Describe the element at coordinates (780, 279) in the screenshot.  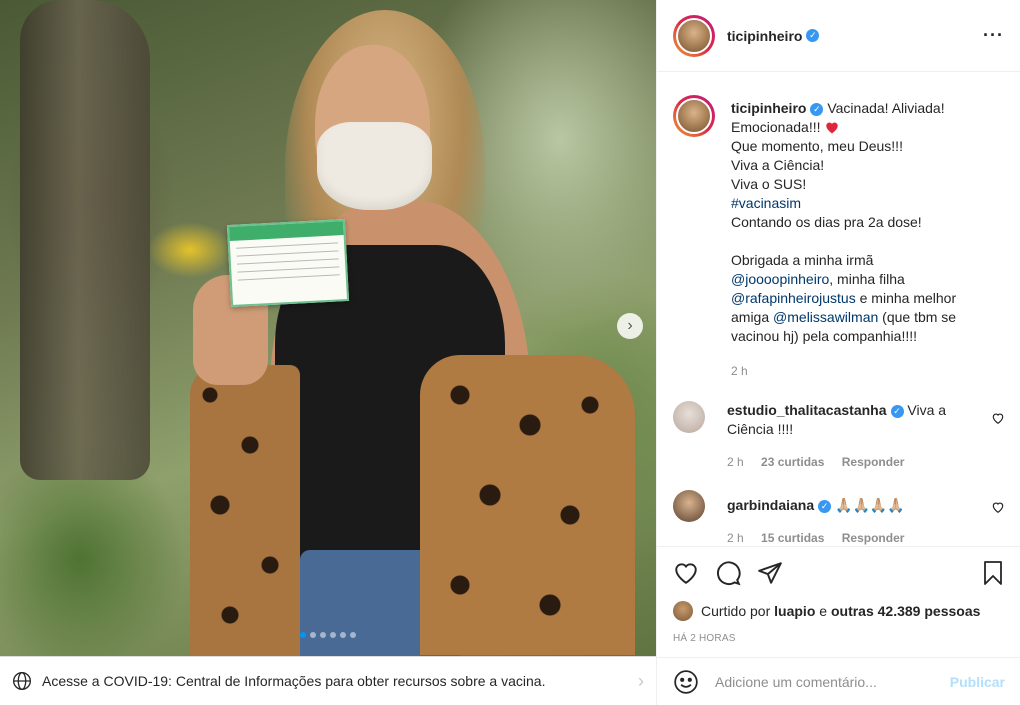
I see `mention-link: @joooopinheiro` at that location.